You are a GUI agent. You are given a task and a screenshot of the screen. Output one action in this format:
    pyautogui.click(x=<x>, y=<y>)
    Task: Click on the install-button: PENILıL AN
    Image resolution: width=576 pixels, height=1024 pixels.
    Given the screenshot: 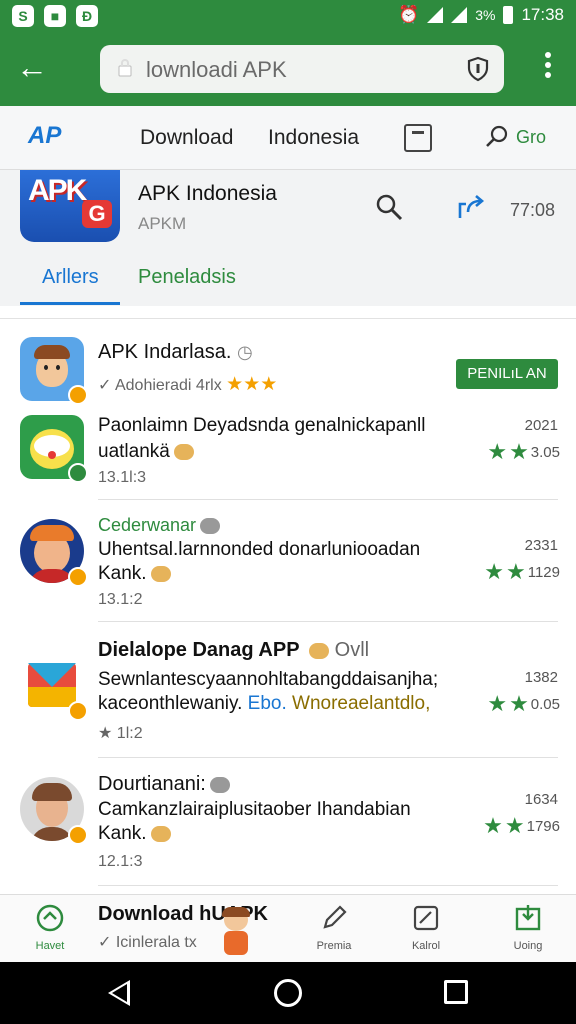 What is the action you would take?
    pyautogui.click(x=507, y=374)
    